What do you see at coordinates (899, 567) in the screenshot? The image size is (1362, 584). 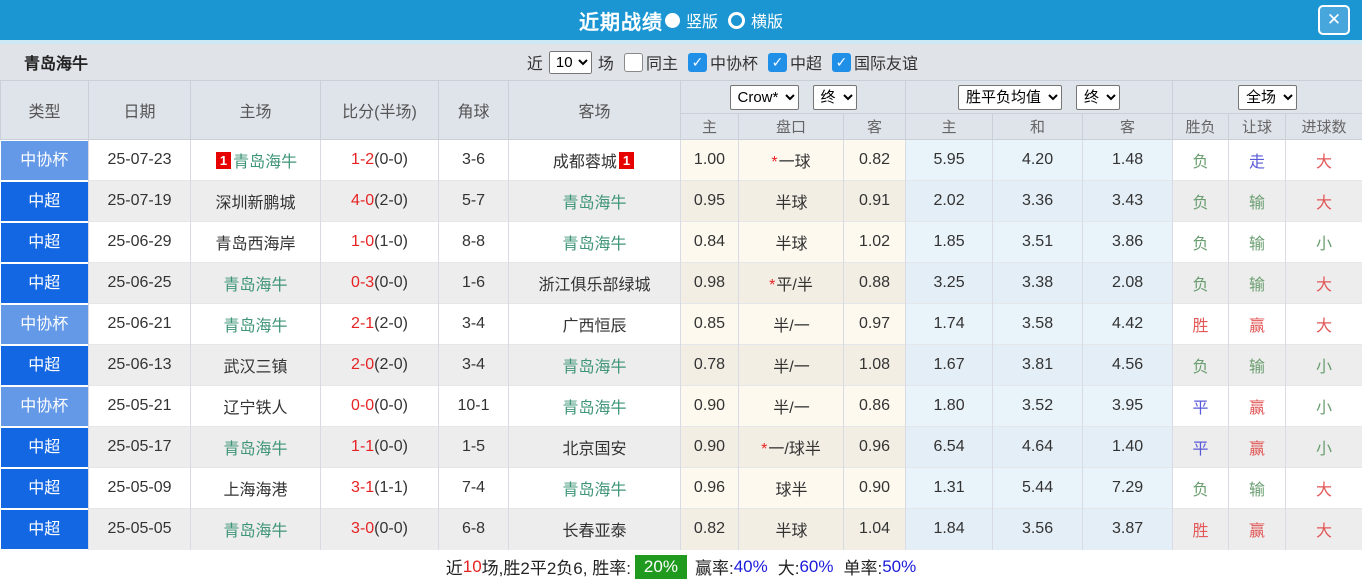 I see `single-rate-value: 50%` at bounding box center [899, 567].